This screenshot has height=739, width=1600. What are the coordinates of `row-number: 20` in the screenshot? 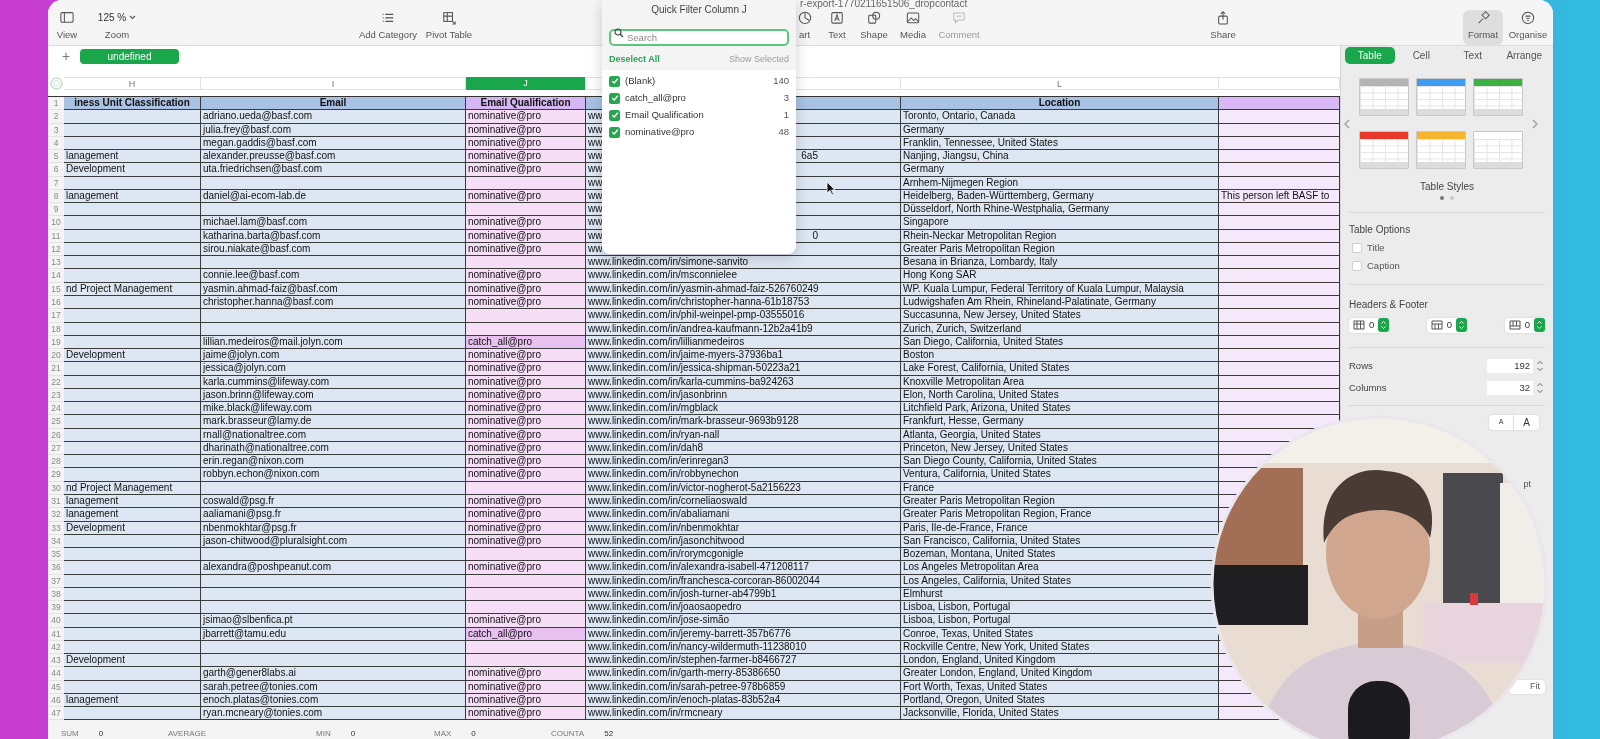 It's located at (56, 356).